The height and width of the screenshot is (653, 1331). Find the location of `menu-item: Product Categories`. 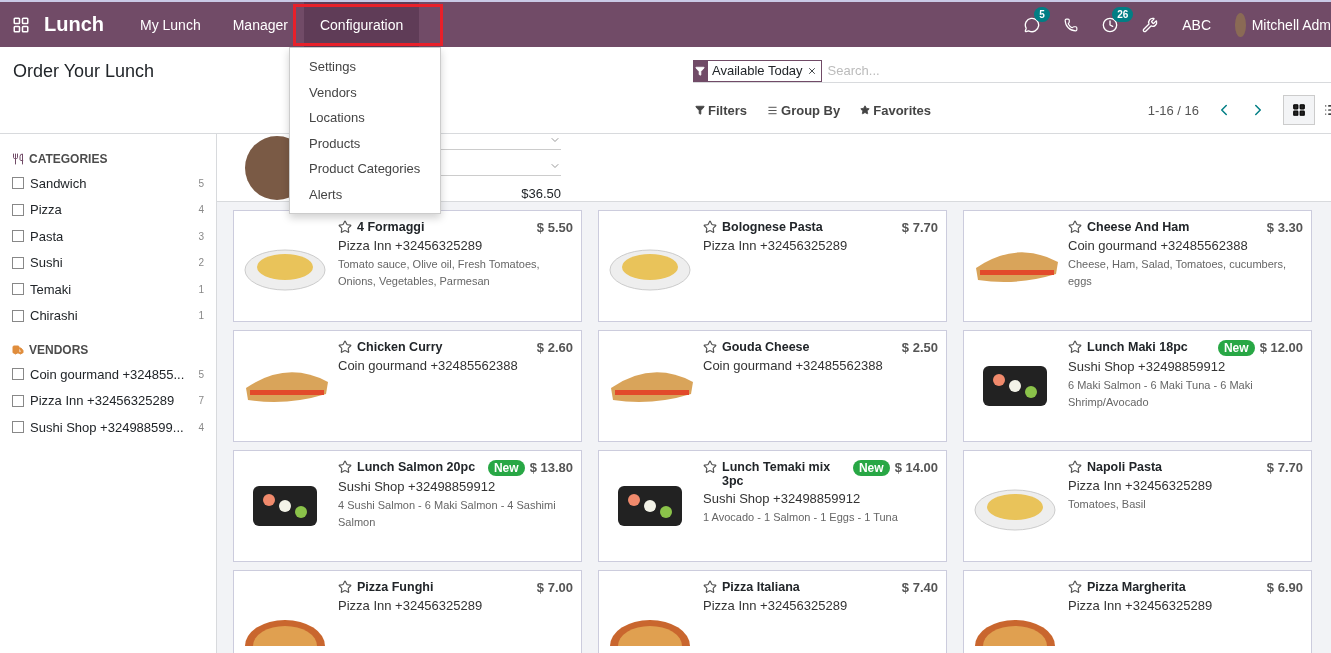

menu-item: Product Categories is located at coordinates (365, 169).